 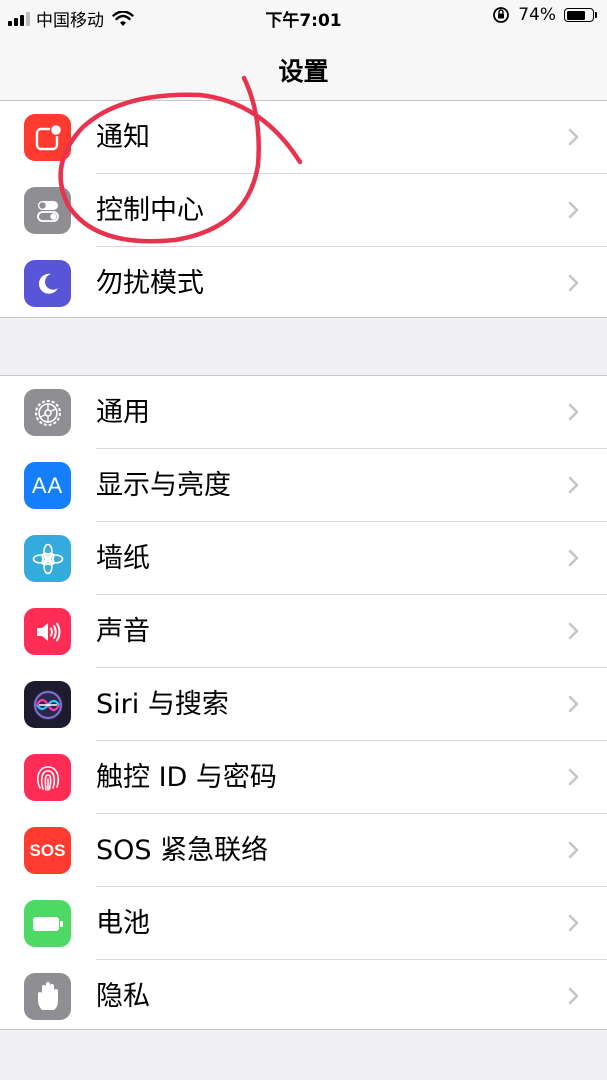 I want to click on notifications-icon, so click(x=47, y=137).